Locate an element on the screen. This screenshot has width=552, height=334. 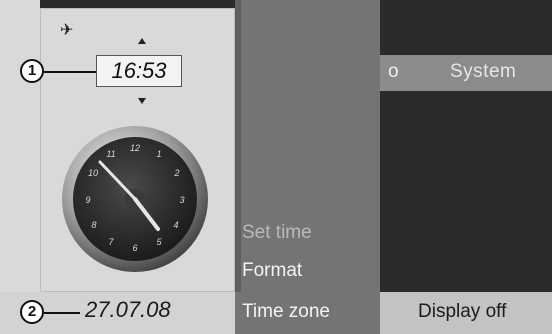
arrow-up-icon is located at coordinates (142, 41).